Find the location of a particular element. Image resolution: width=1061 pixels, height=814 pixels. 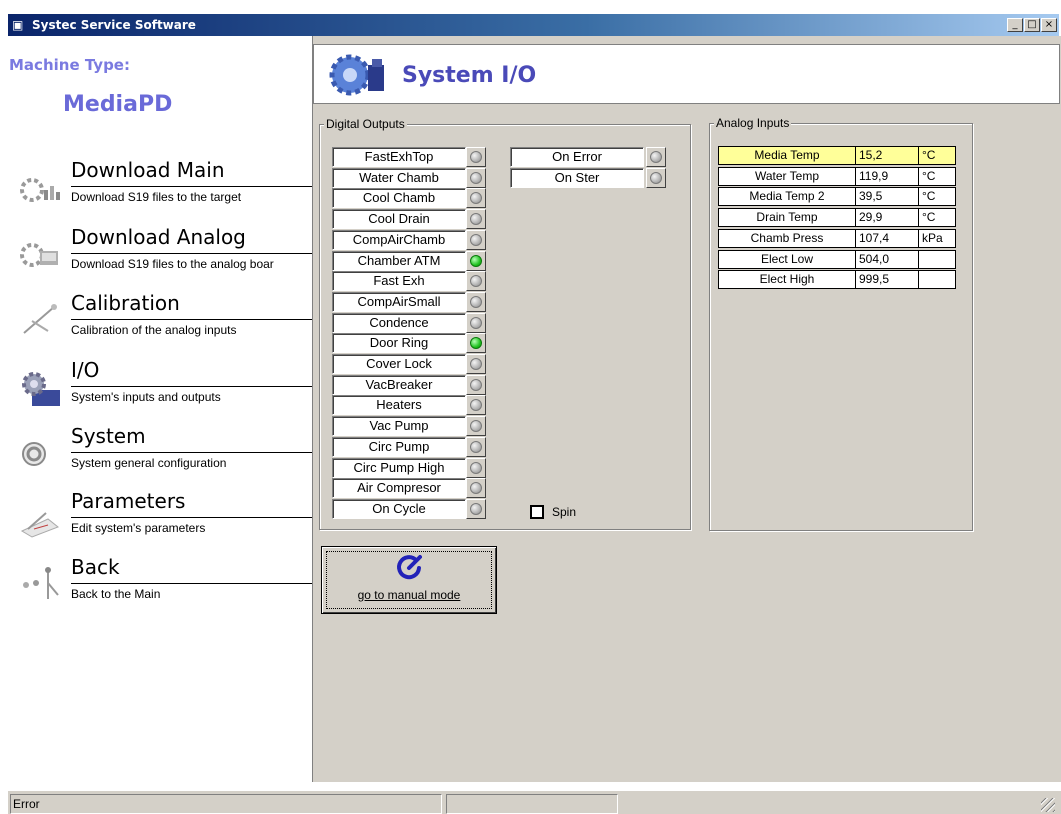

sidebar-item-desc: Edit system's parameters is located at coordinates (138, 528).